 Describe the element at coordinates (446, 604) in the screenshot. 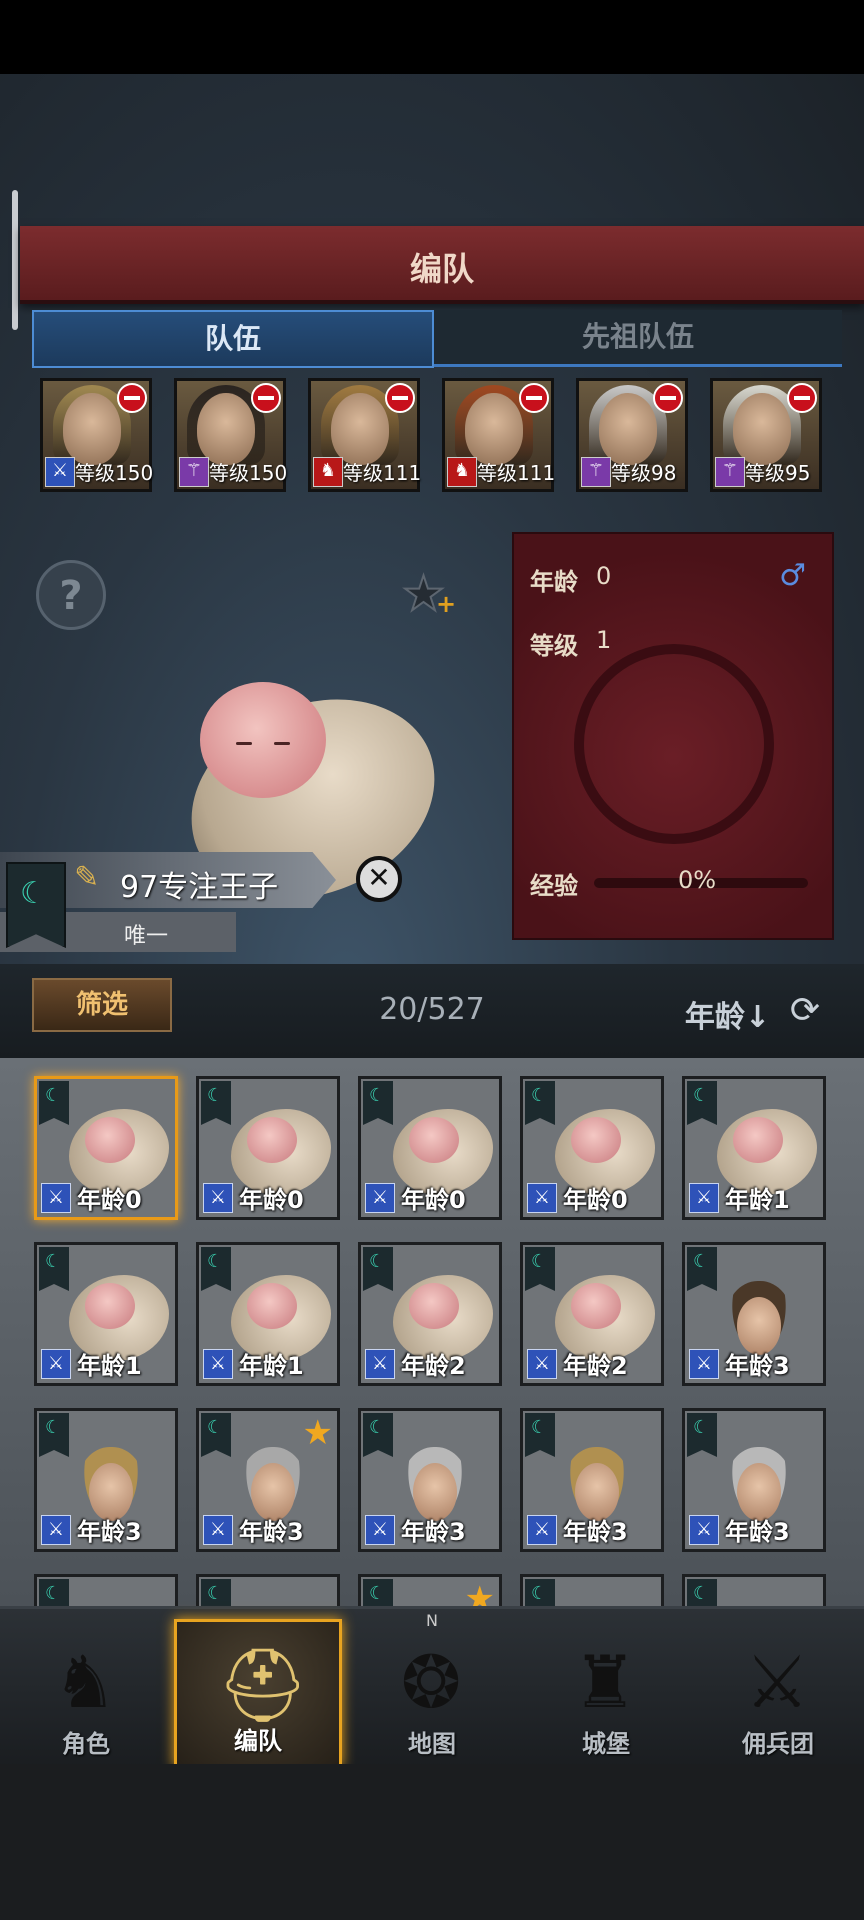

I see `favorite-add-icon: +` at that location.